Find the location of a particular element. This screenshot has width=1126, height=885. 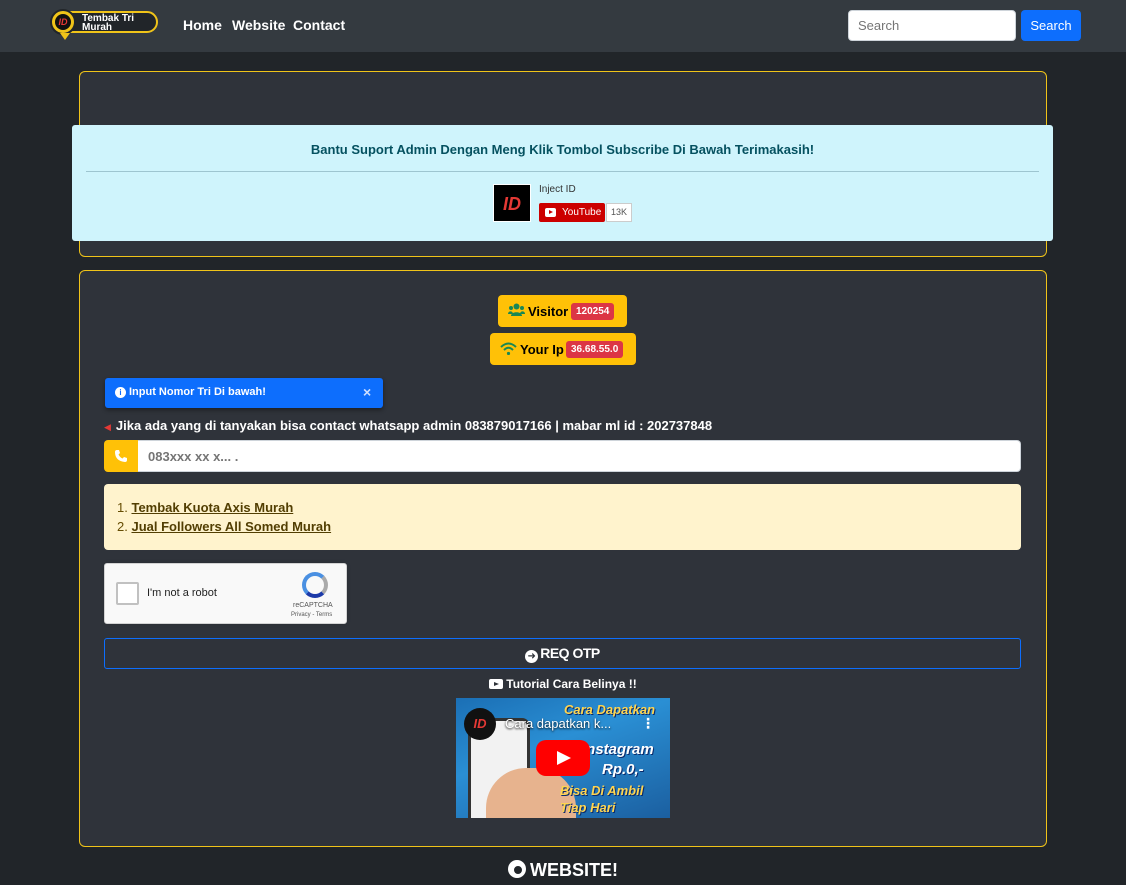

link-axis-kuota: Tembak Kuota Axis Murah is located at coordinates (212, 507).